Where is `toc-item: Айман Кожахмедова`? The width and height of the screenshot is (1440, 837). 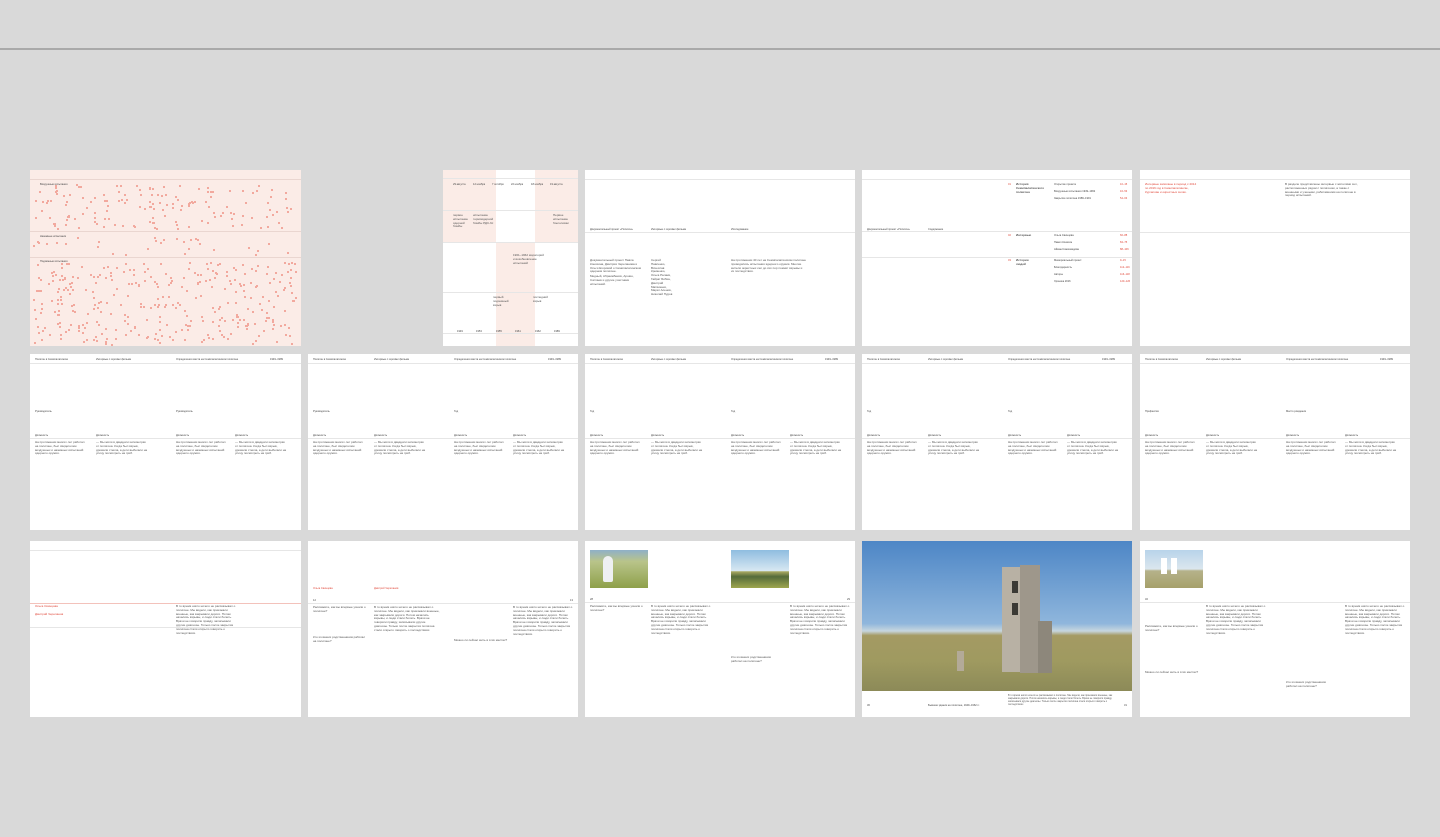
toc-item: Айман Кожахмедова is located at coordinates (1066, 249).